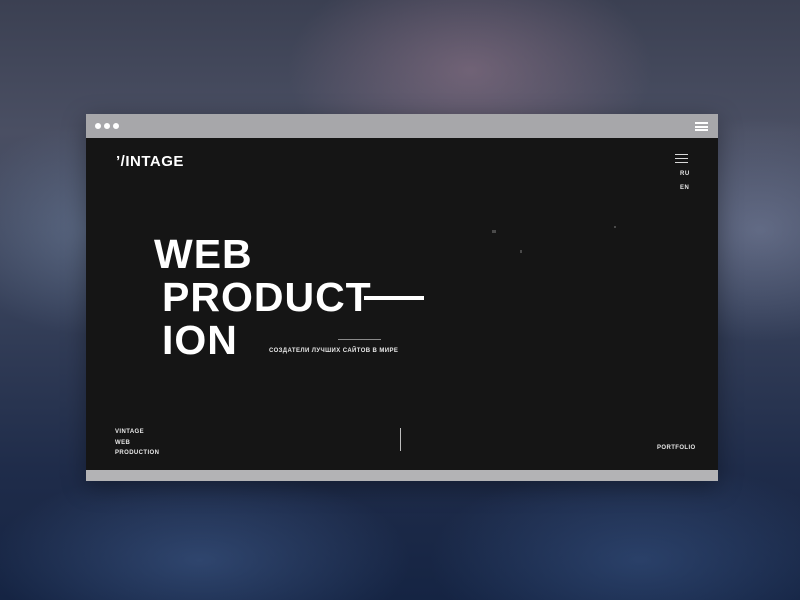  What do you see at coordinates (685, 174) in the screenshot?
I see `language-ru-link: RU` at bounding box center [685, 174].